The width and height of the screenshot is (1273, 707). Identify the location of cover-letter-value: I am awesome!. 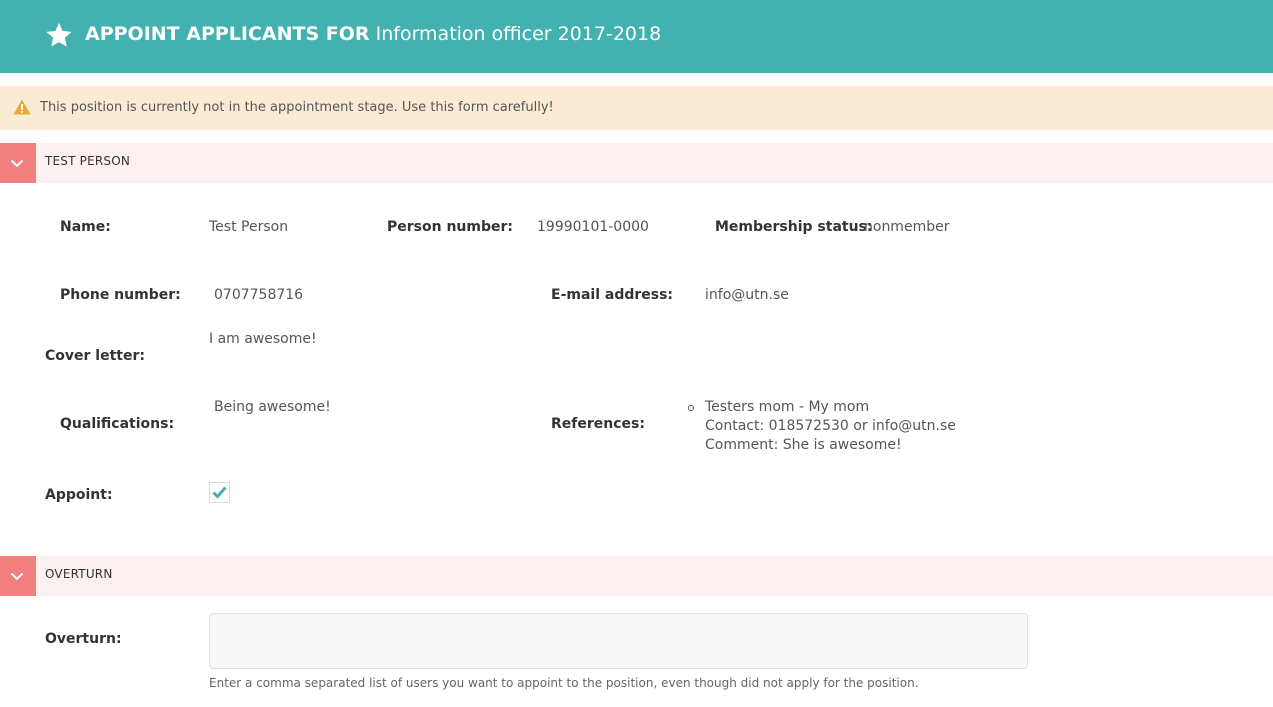
(263, 339).